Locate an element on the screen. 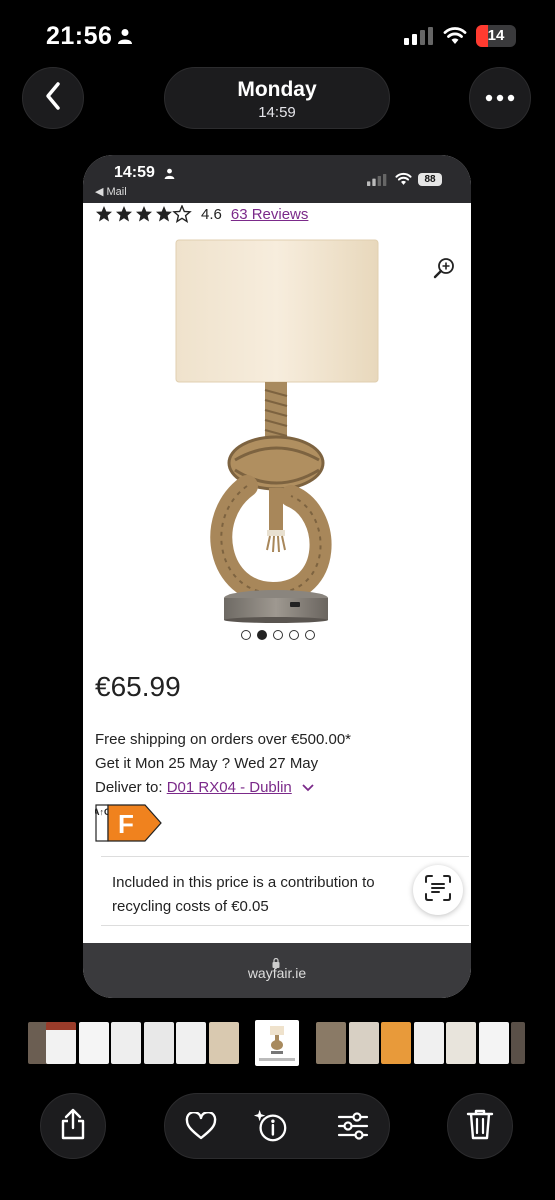  ellipsis-icon is located at coordinates (500, 98).